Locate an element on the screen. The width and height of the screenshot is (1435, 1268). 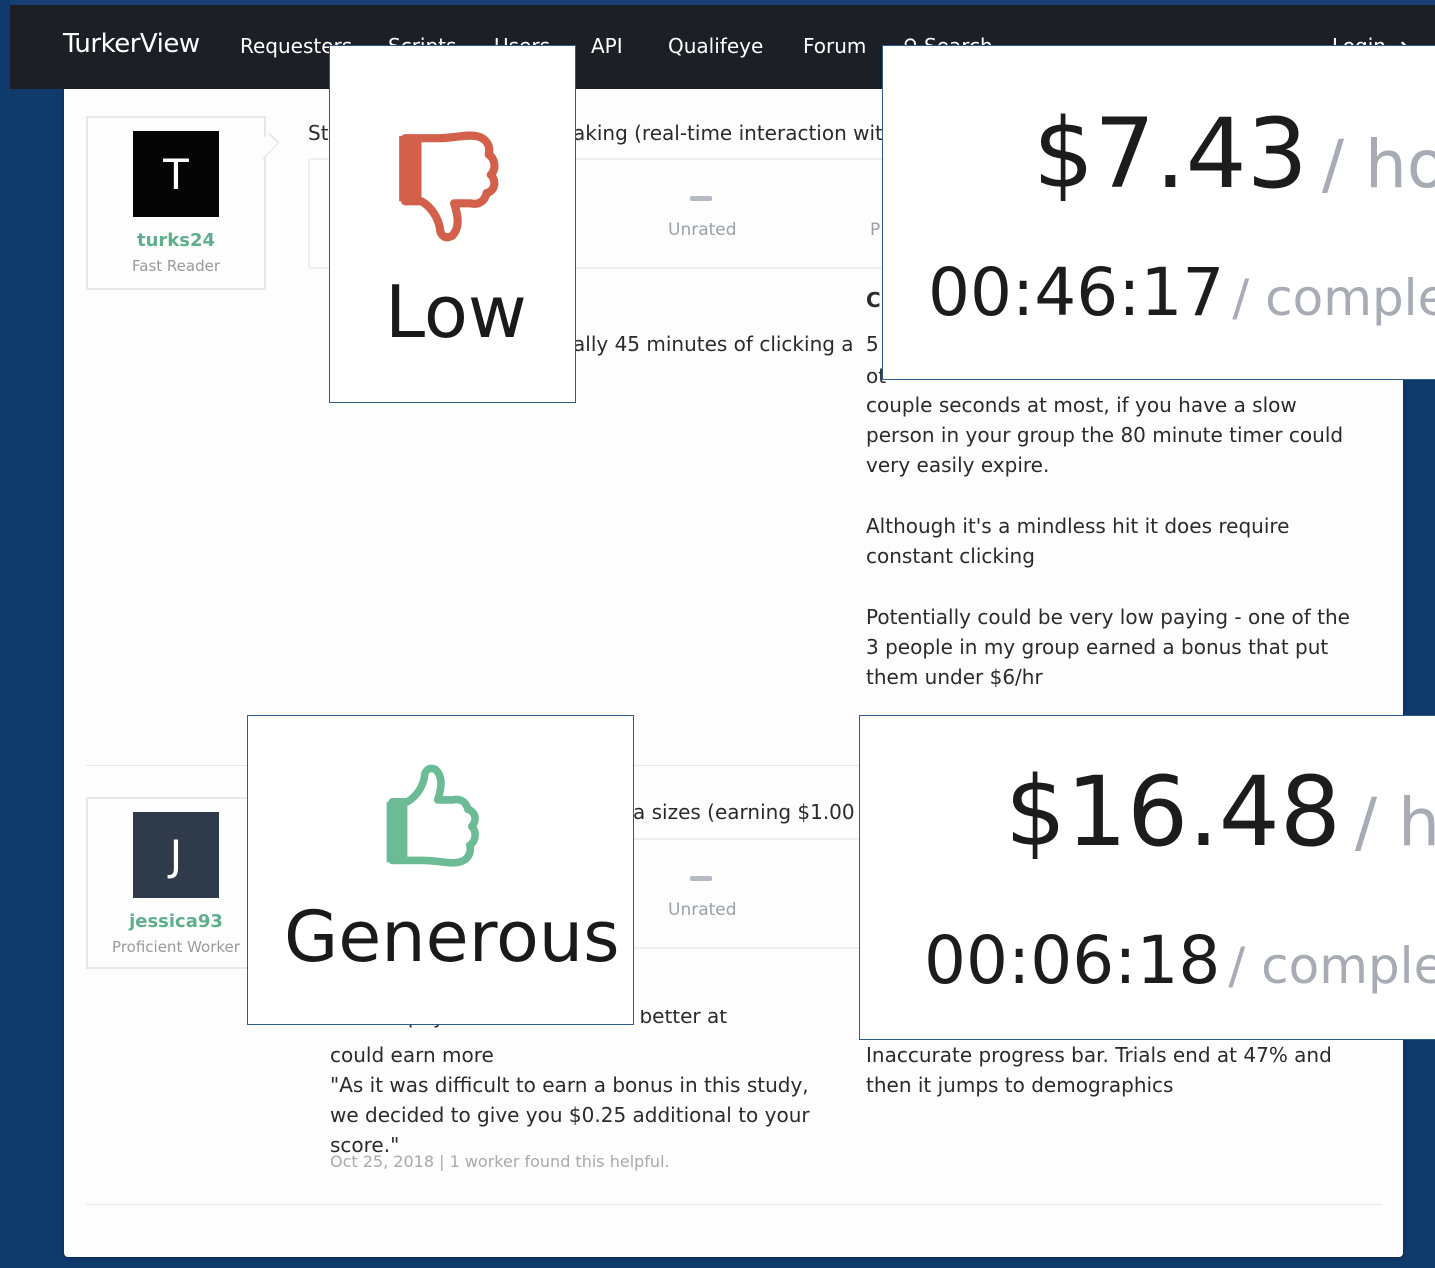
verdict-overlay: Generous is located at coordinates (440, 870).